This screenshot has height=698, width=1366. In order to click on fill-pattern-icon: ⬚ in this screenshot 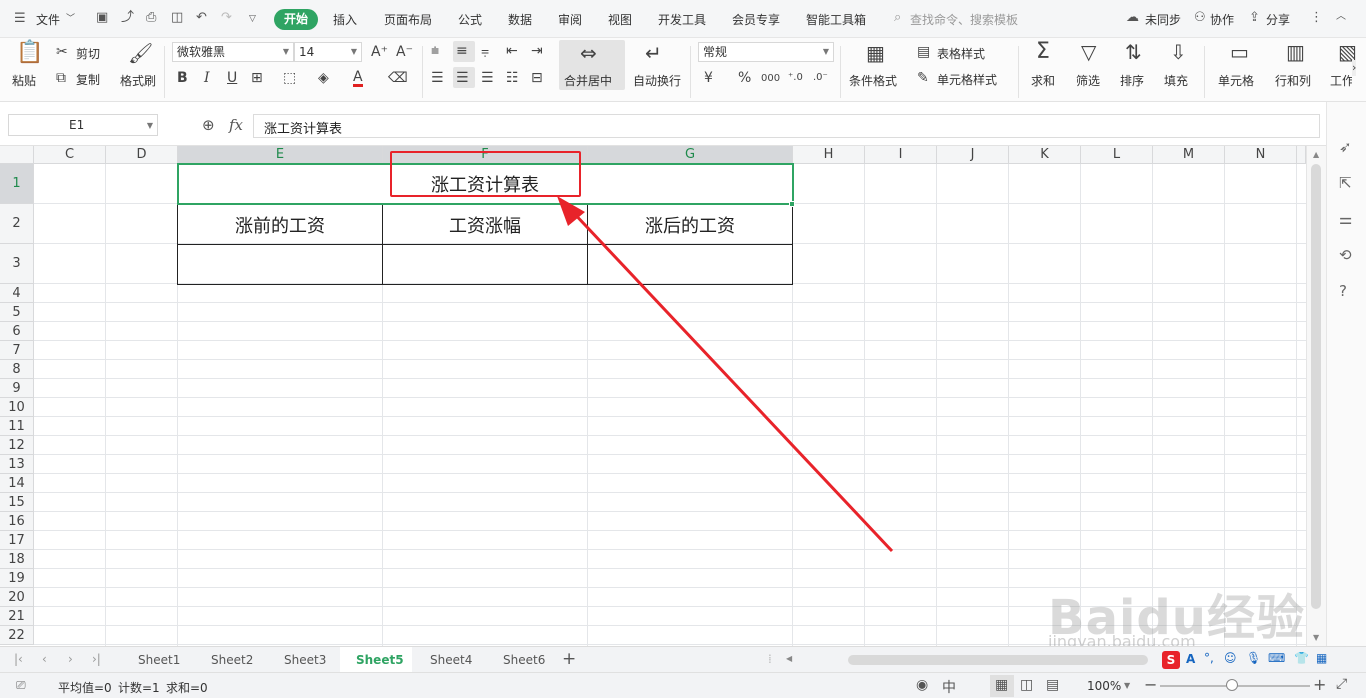, I will do `click(289, 78)`.